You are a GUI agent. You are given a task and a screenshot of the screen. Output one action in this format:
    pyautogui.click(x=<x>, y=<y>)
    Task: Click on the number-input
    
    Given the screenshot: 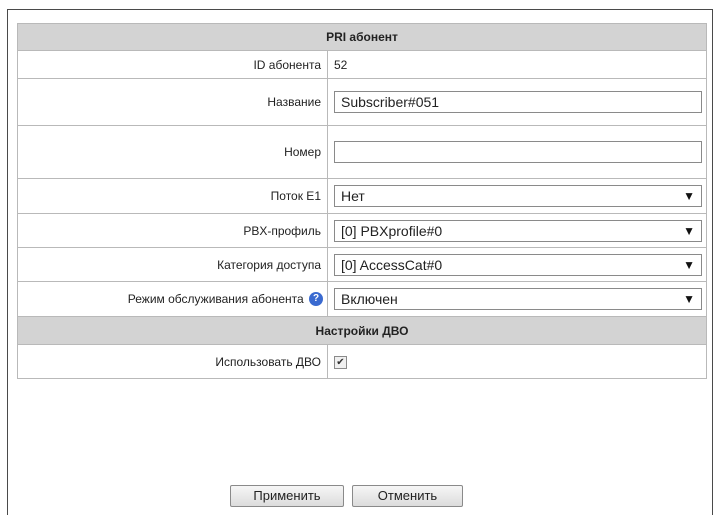 What is the action you would take?
    pyautogui.click(x=518, y=152)
    